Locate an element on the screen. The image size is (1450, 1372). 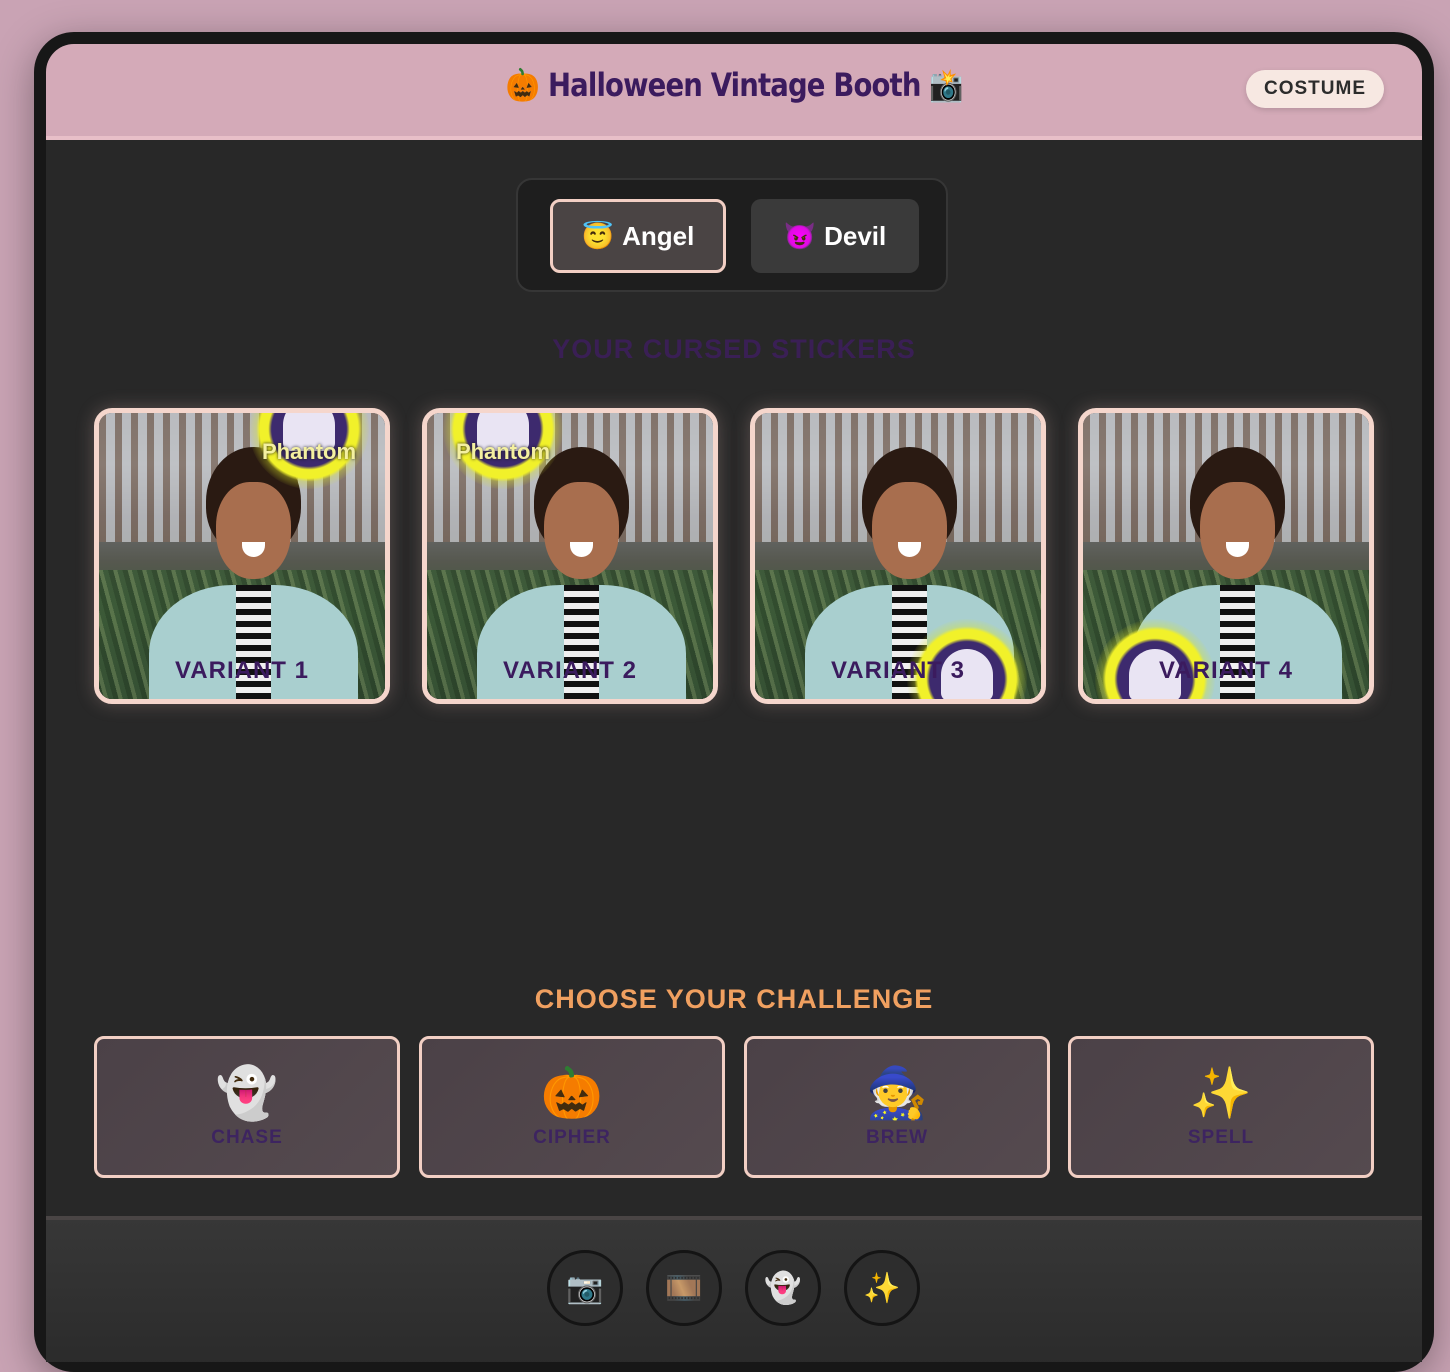
sticker-card: Phantom VARIANT 2 is located at coordinates (570, 556).